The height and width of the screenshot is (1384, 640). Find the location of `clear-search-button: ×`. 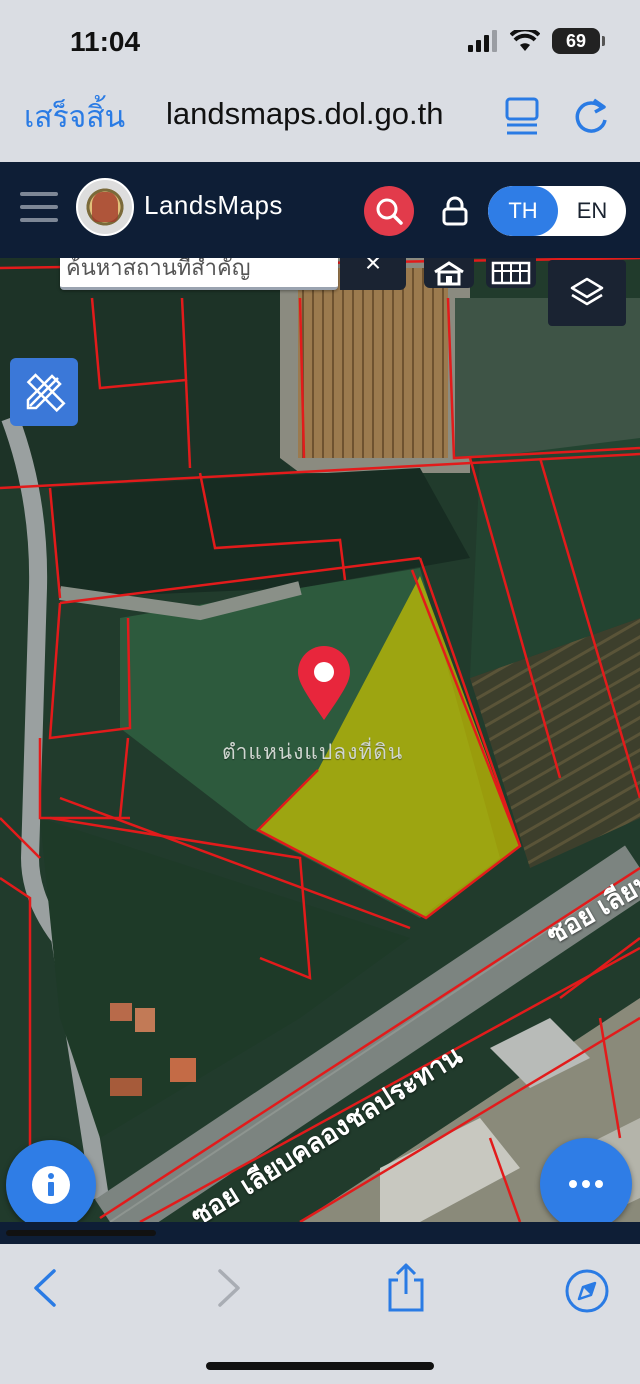

clear-search-button: × is located at coordinates (373, 274).